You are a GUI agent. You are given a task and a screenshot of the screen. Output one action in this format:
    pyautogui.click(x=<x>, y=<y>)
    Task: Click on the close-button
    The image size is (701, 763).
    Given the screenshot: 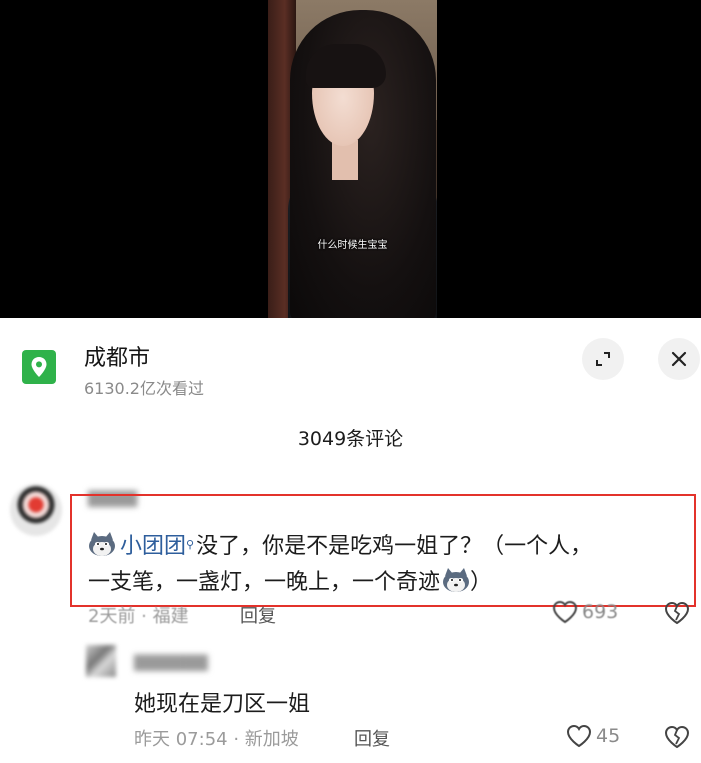 What is the action you would take?
    pyautogui.click(x=679, y=359)
    